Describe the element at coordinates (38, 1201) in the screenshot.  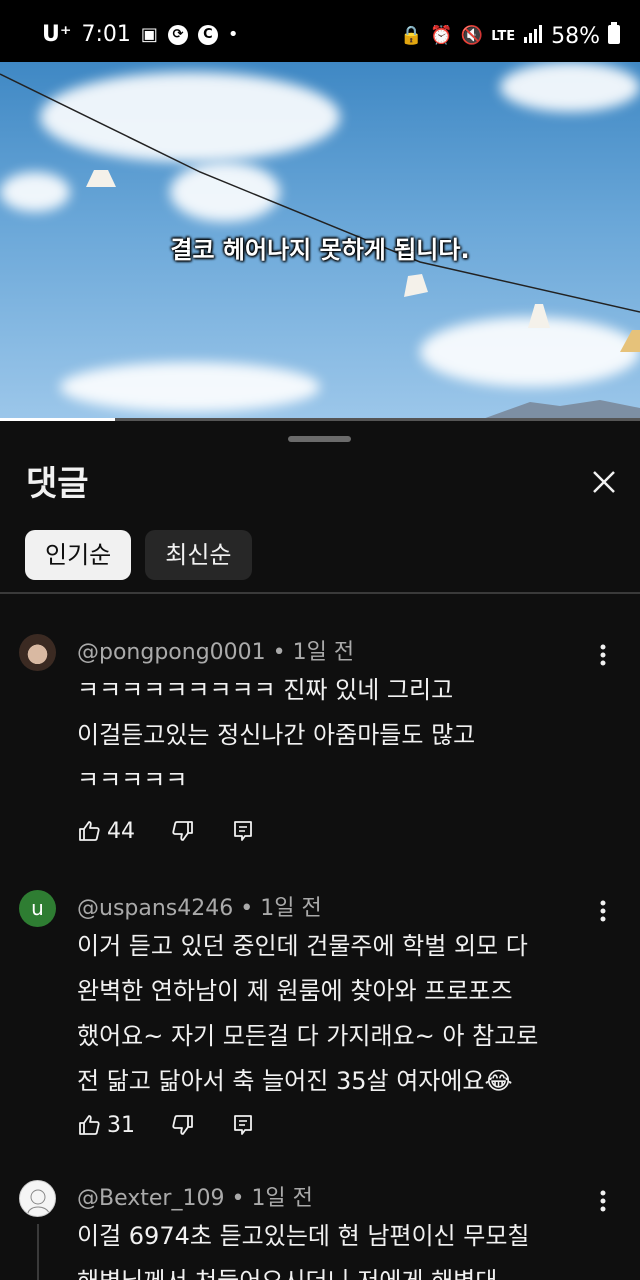
I see `avatar-sketch-icon` at that location.